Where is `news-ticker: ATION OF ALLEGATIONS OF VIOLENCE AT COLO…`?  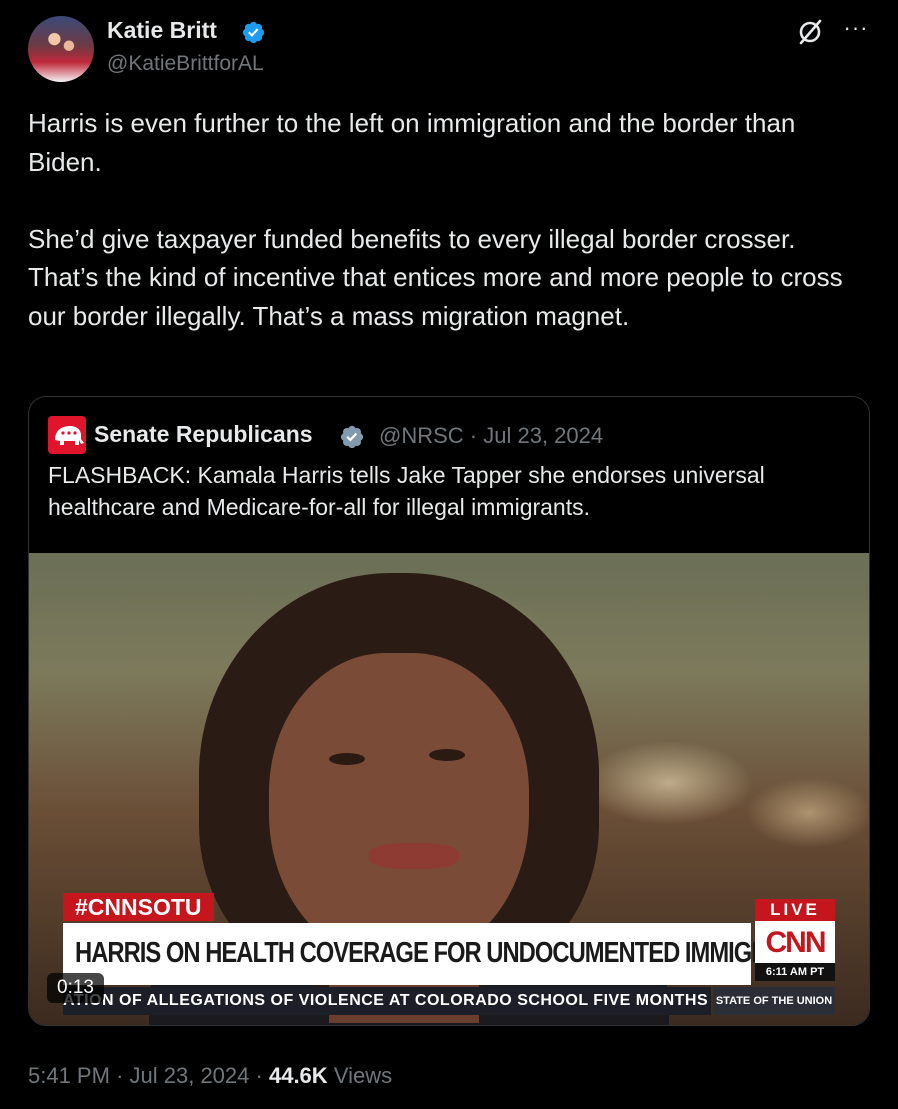
news-ticker: ATION OF ALLEGATIONS OF VIOLENCE AT COLO… is located at coordinates (387, 1001).